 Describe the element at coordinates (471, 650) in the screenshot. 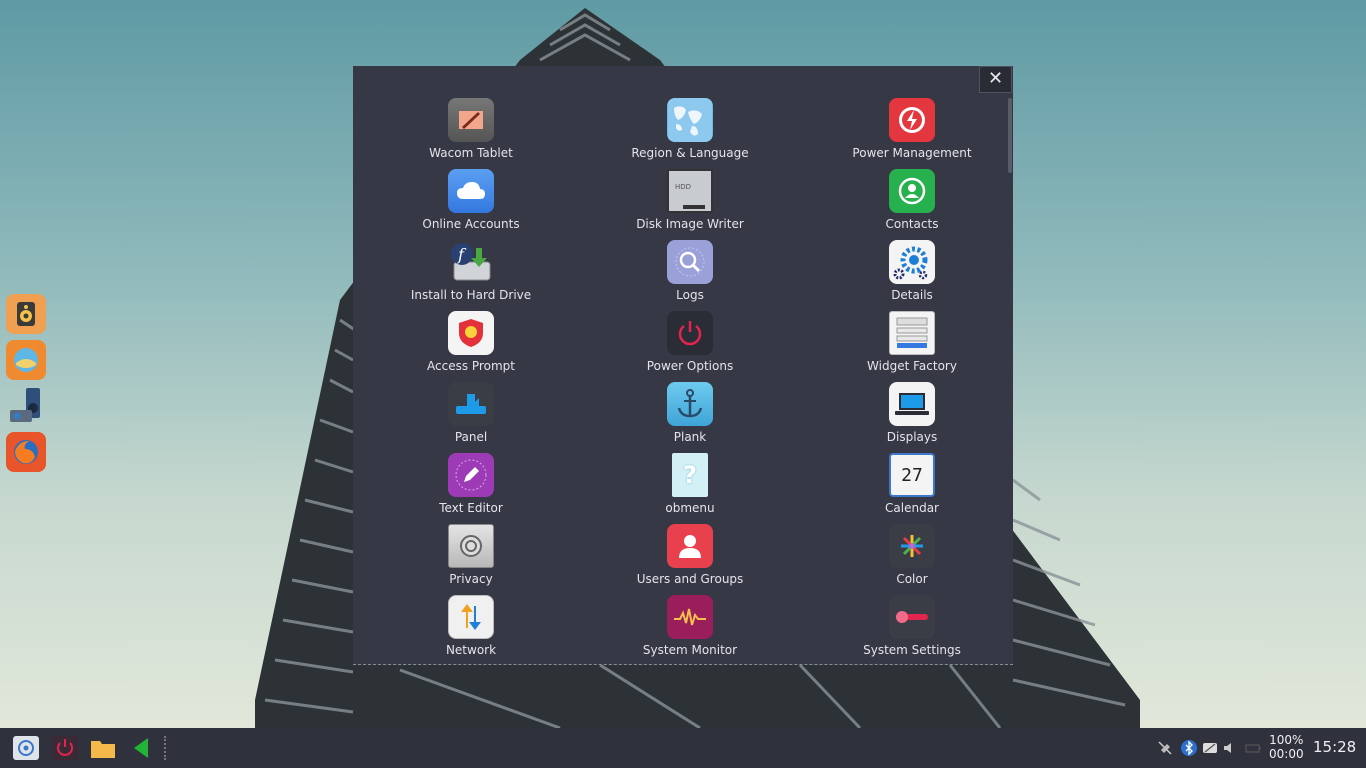

I see `app-label: Network` at that location.